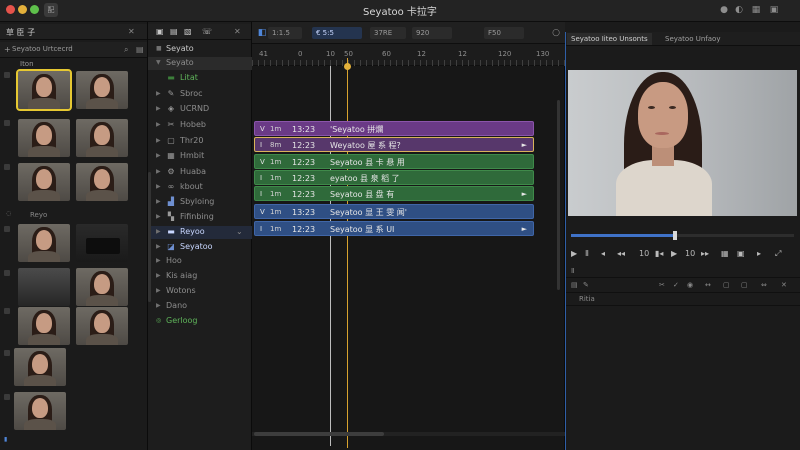  I want to click on move-icon: ⇔, so click(764, 285).